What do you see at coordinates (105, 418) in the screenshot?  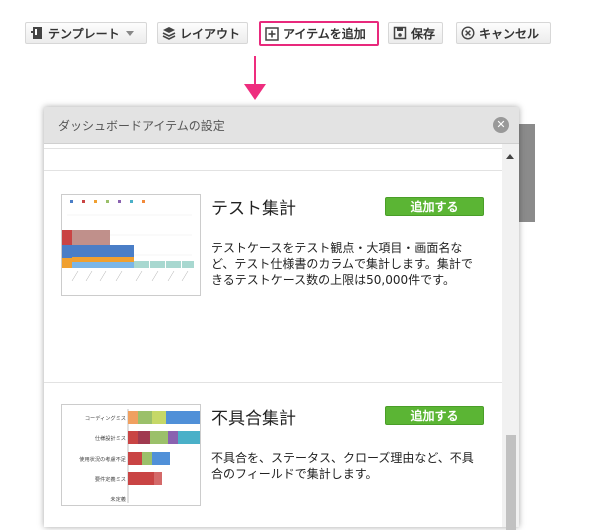 I see `defect-chart-label: コーディングミス` at bounding box center [105, 418].